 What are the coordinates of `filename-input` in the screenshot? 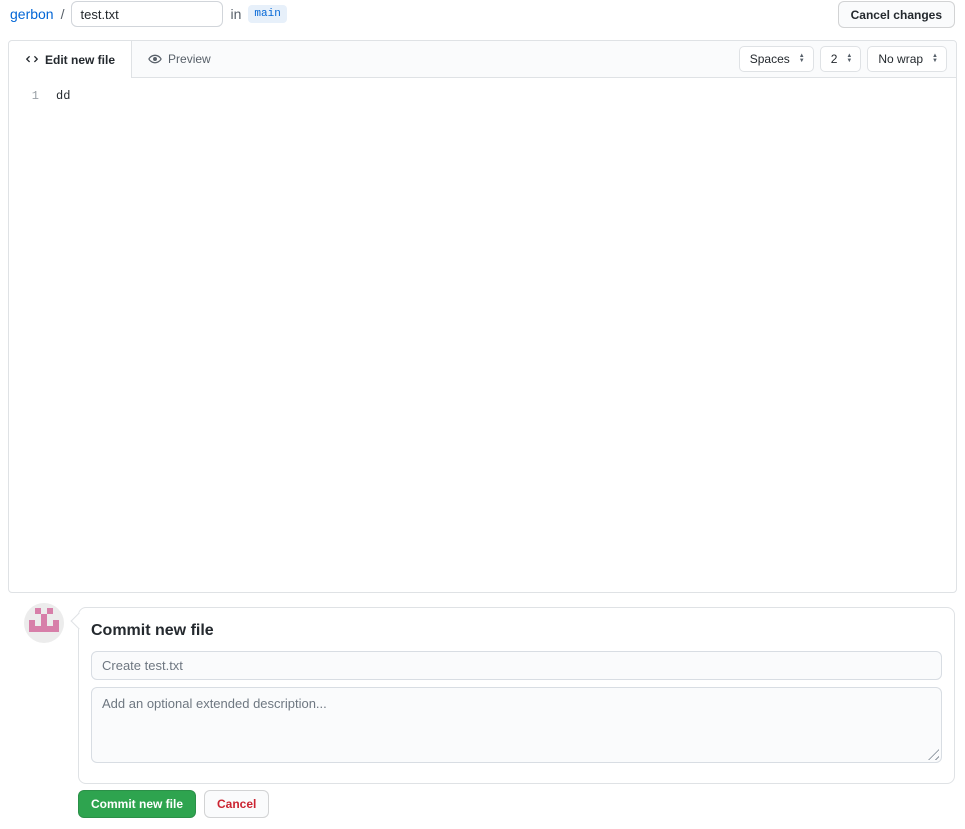 It's located at (147, 14).